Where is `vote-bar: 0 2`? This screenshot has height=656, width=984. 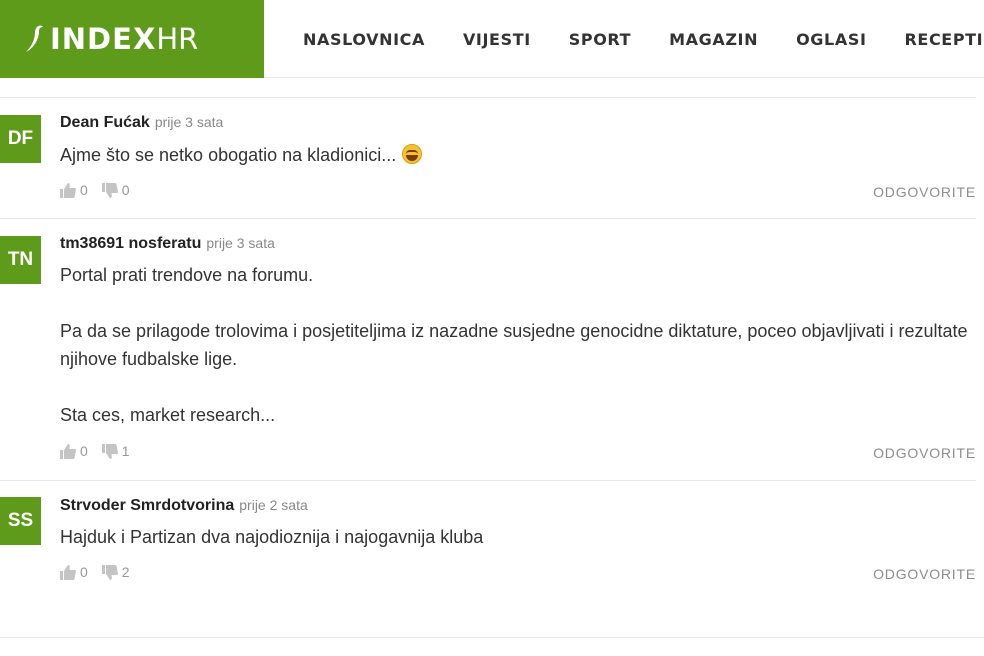
vote-bar: 0 2 is located at coordinates (102, 572).